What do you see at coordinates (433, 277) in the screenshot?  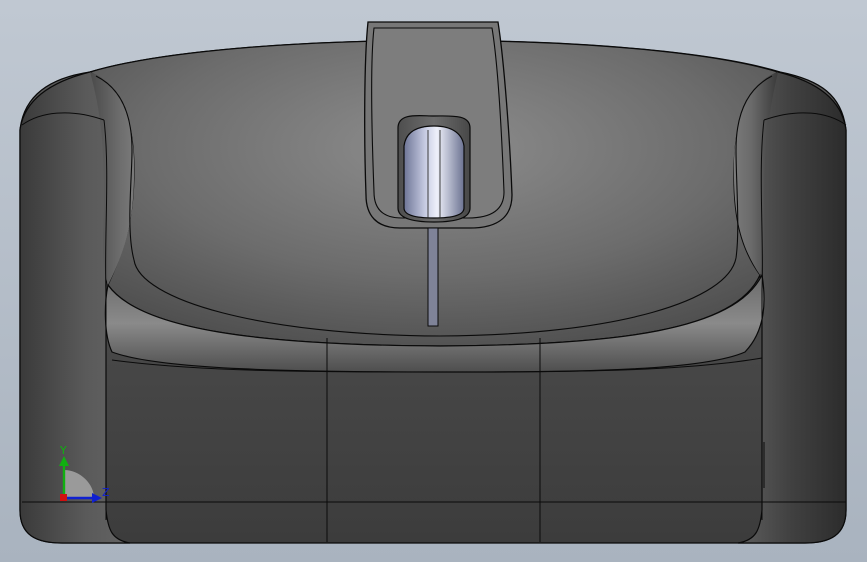 I see `button-split-stem` at bounding box center [433, 277].